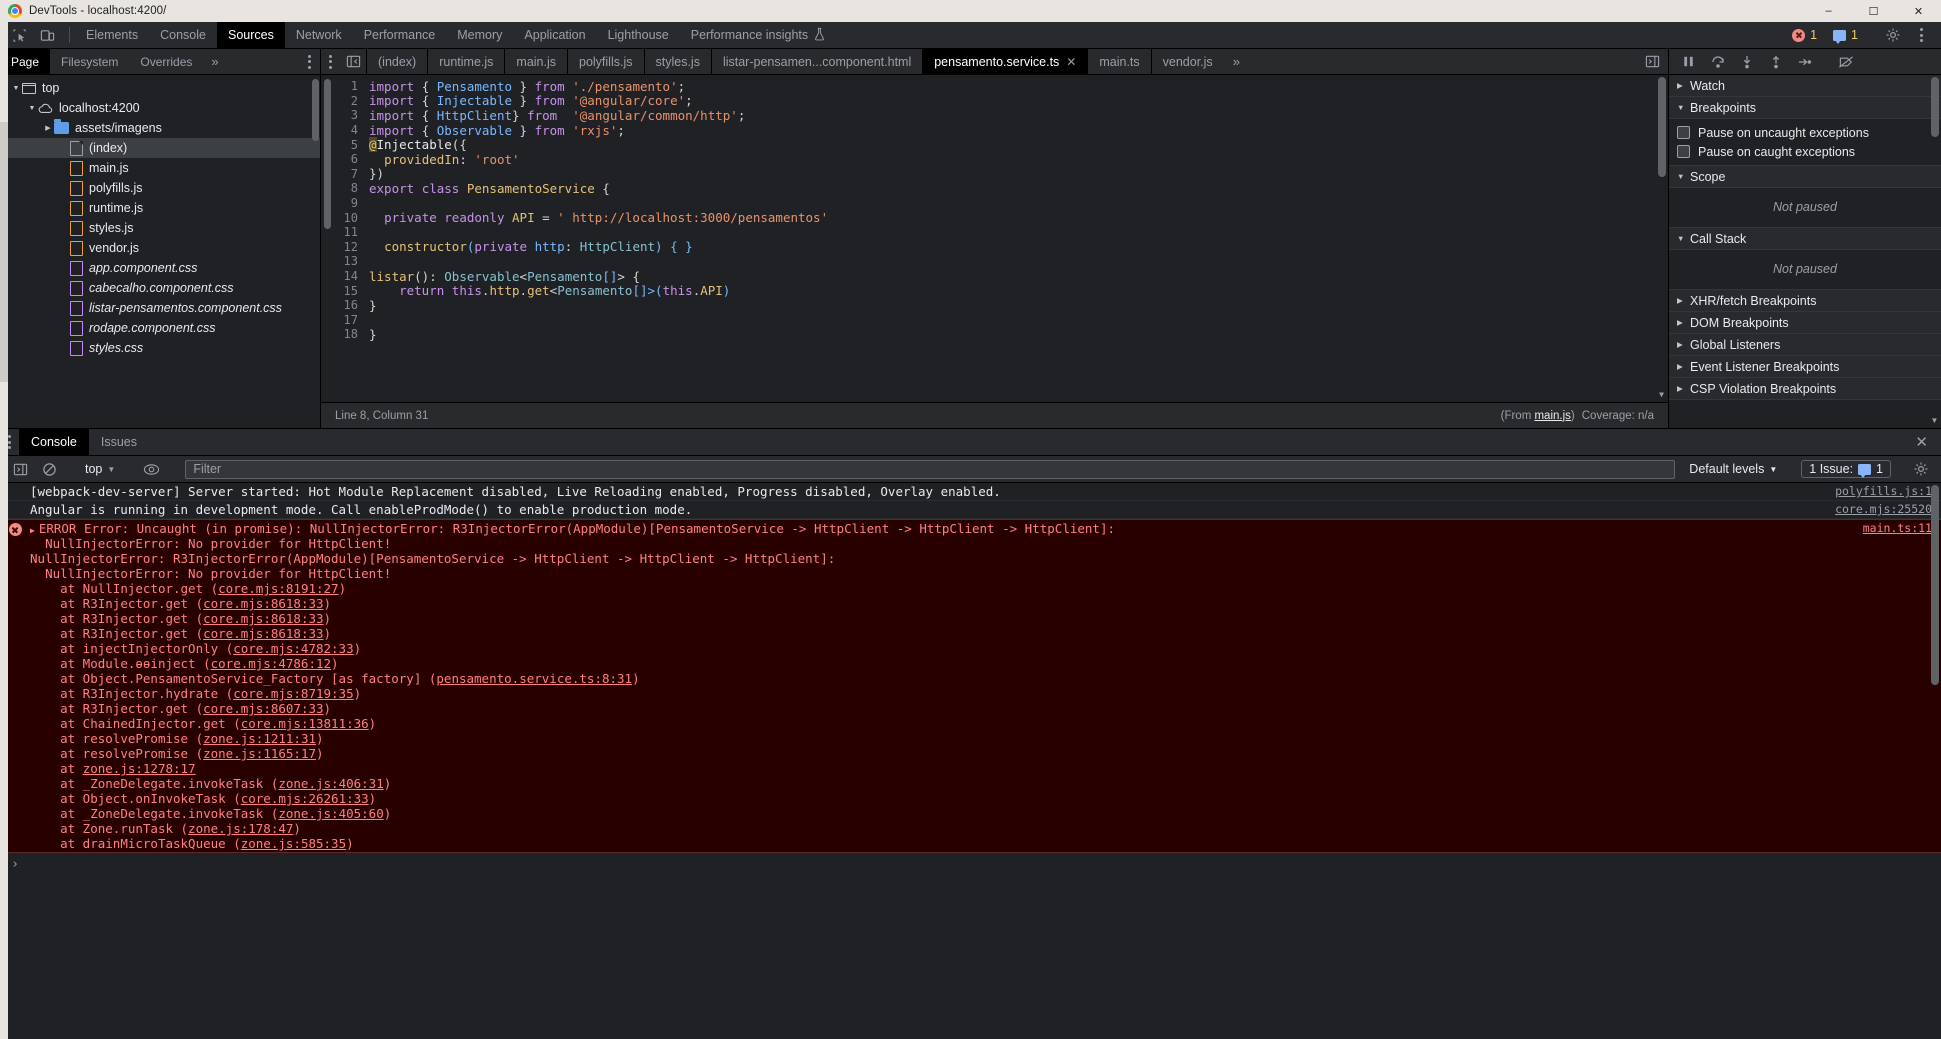 The height and width of the screenshot is (1039, 1941). Describe the element at coordinates (309, 61) in the screenshot. I see `navigator-menu-button` at that location.